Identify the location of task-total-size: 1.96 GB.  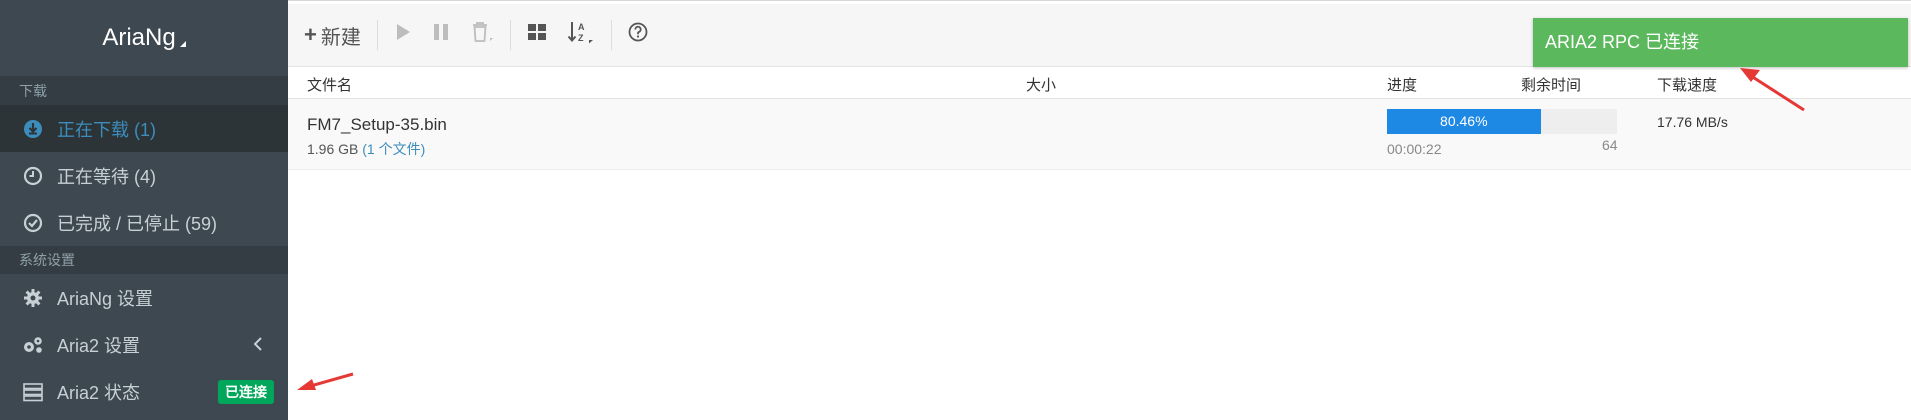
(333, 149).